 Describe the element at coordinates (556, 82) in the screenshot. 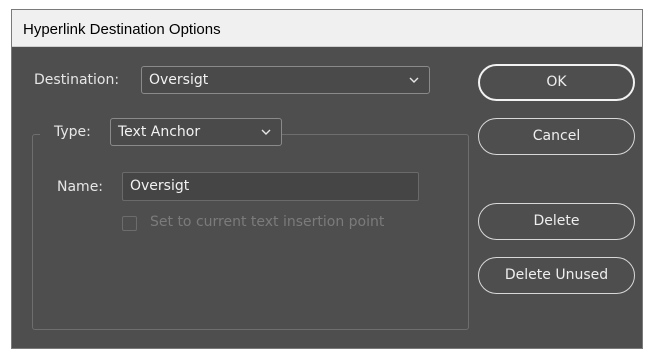

I see `ok-button: OK` at that location.